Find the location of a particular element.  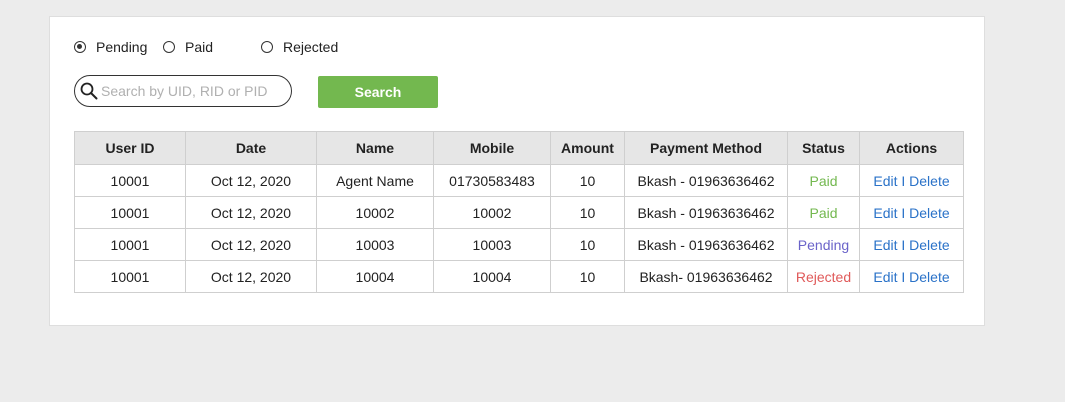

cell-name: Agent Name is located at coordinates (375, 180).